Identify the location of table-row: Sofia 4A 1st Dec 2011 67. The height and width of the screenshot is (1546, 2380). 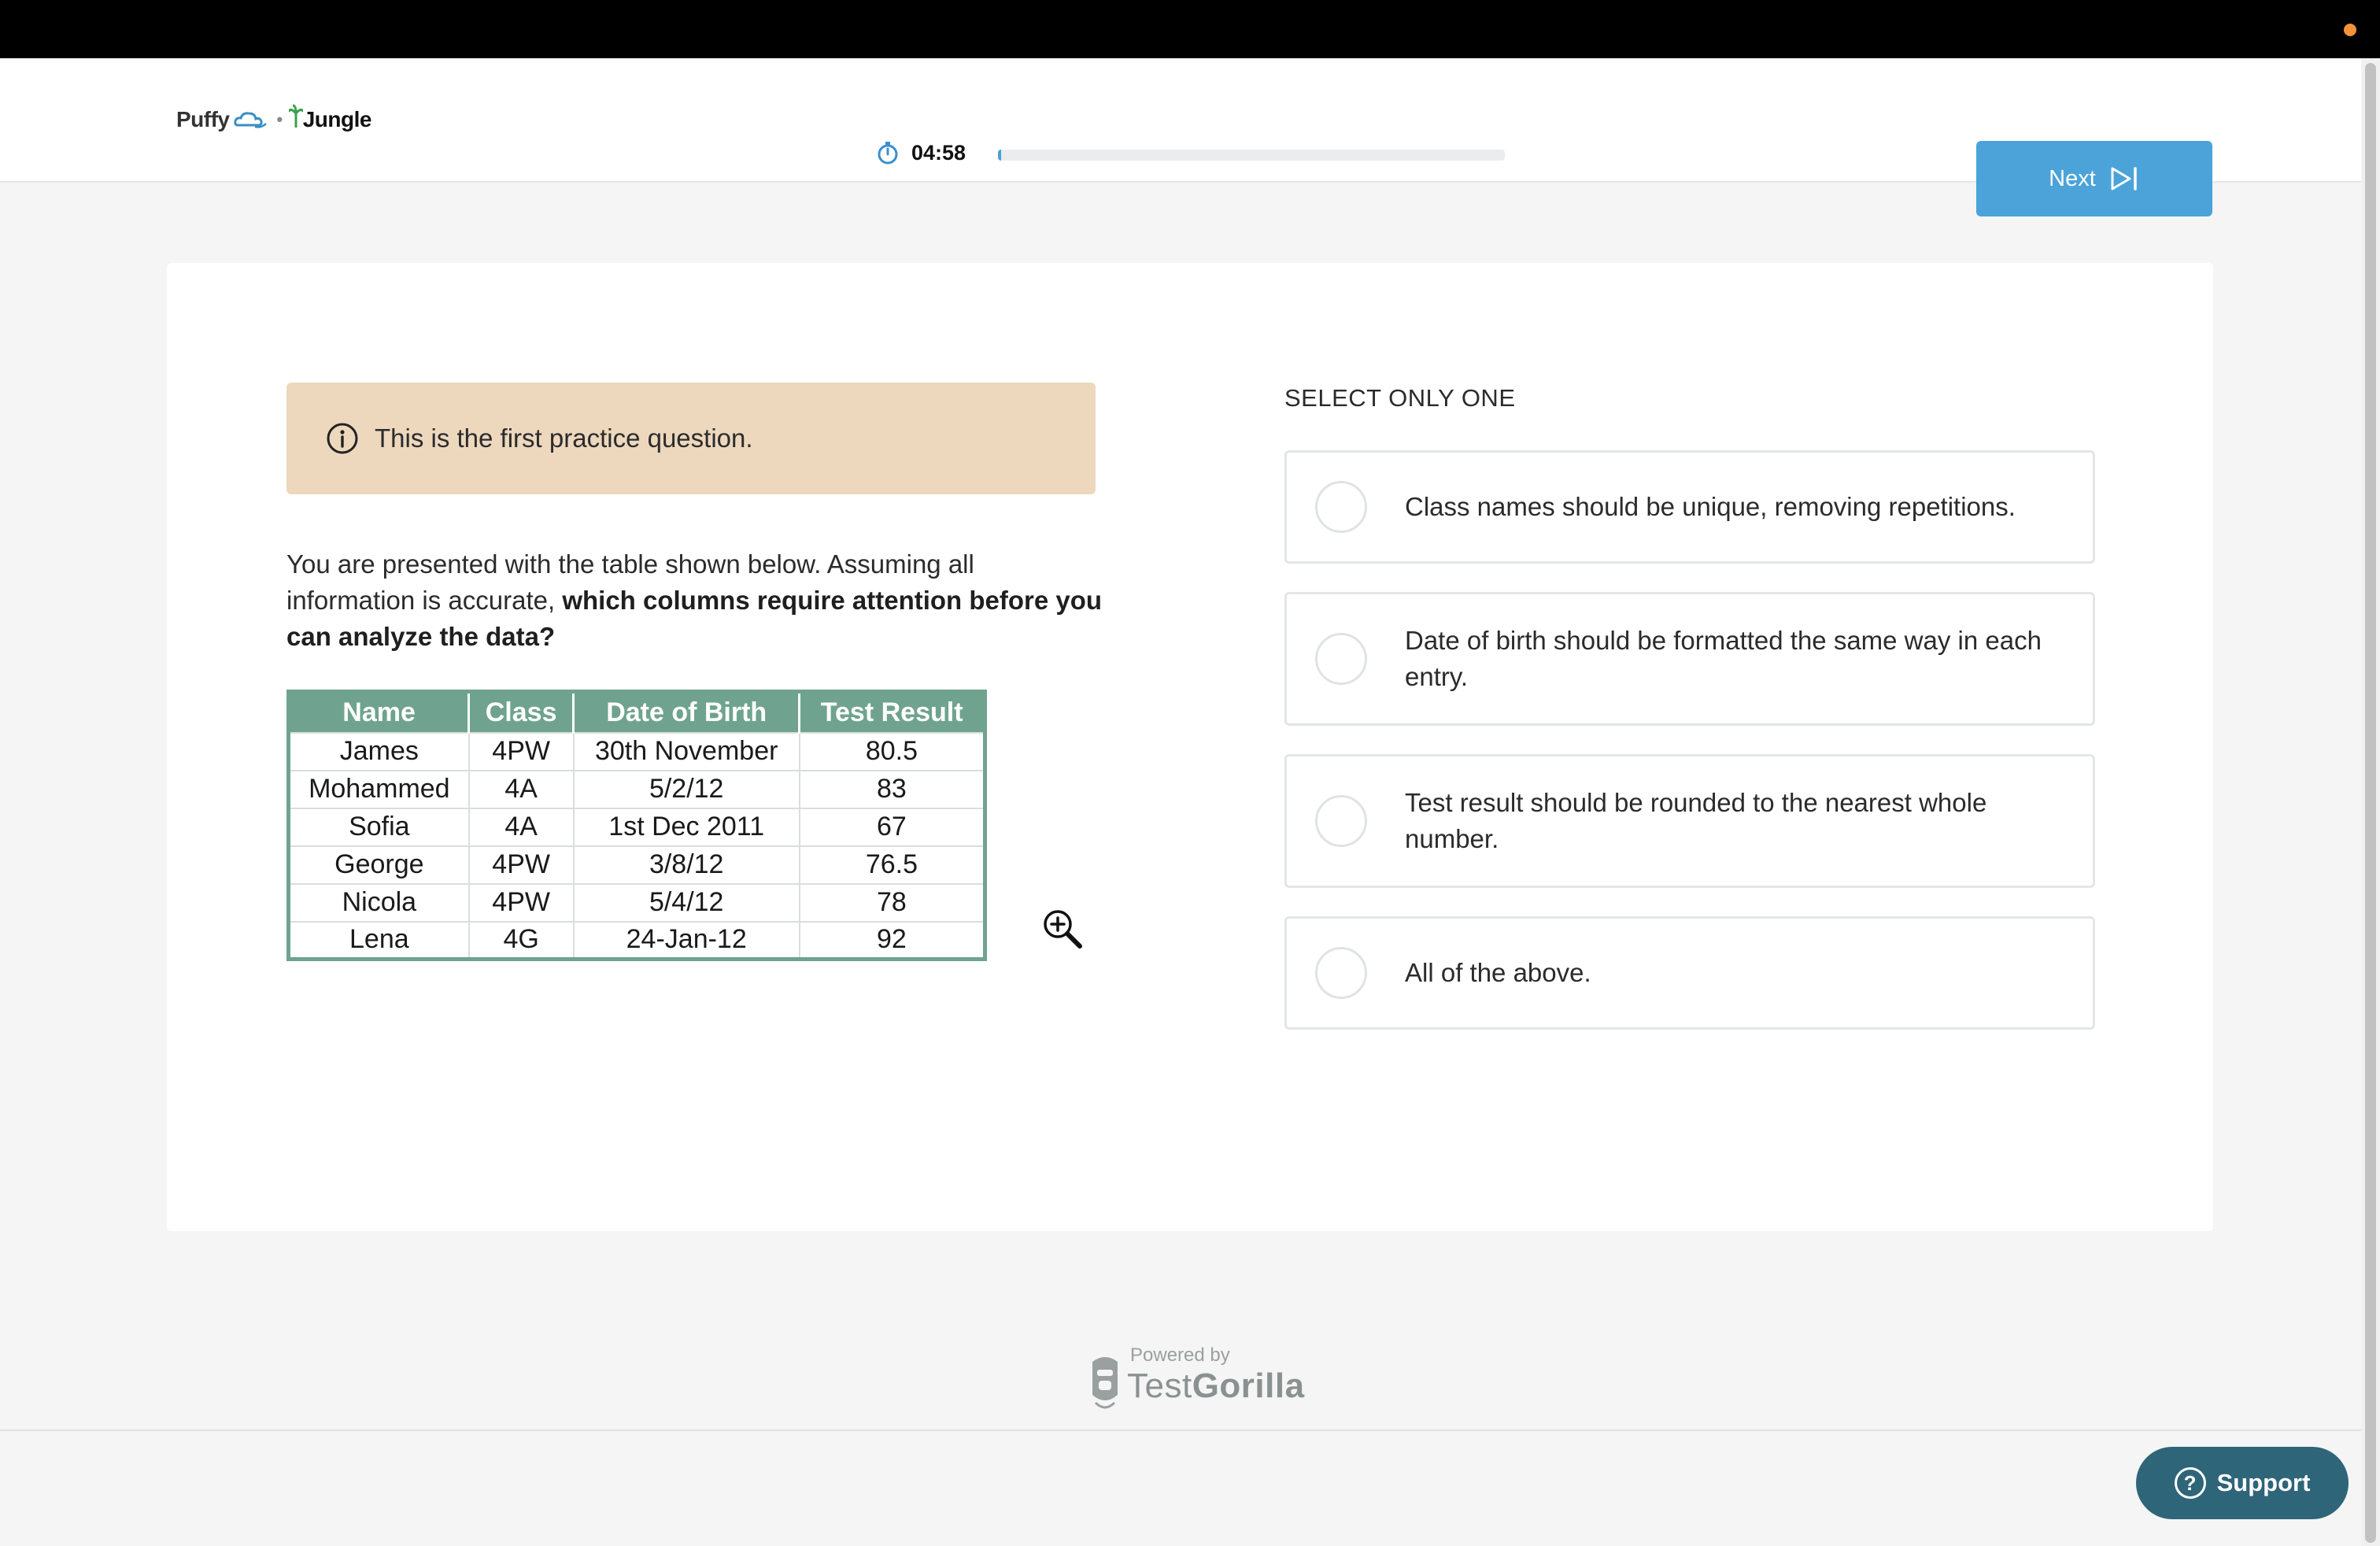
(636, 827).